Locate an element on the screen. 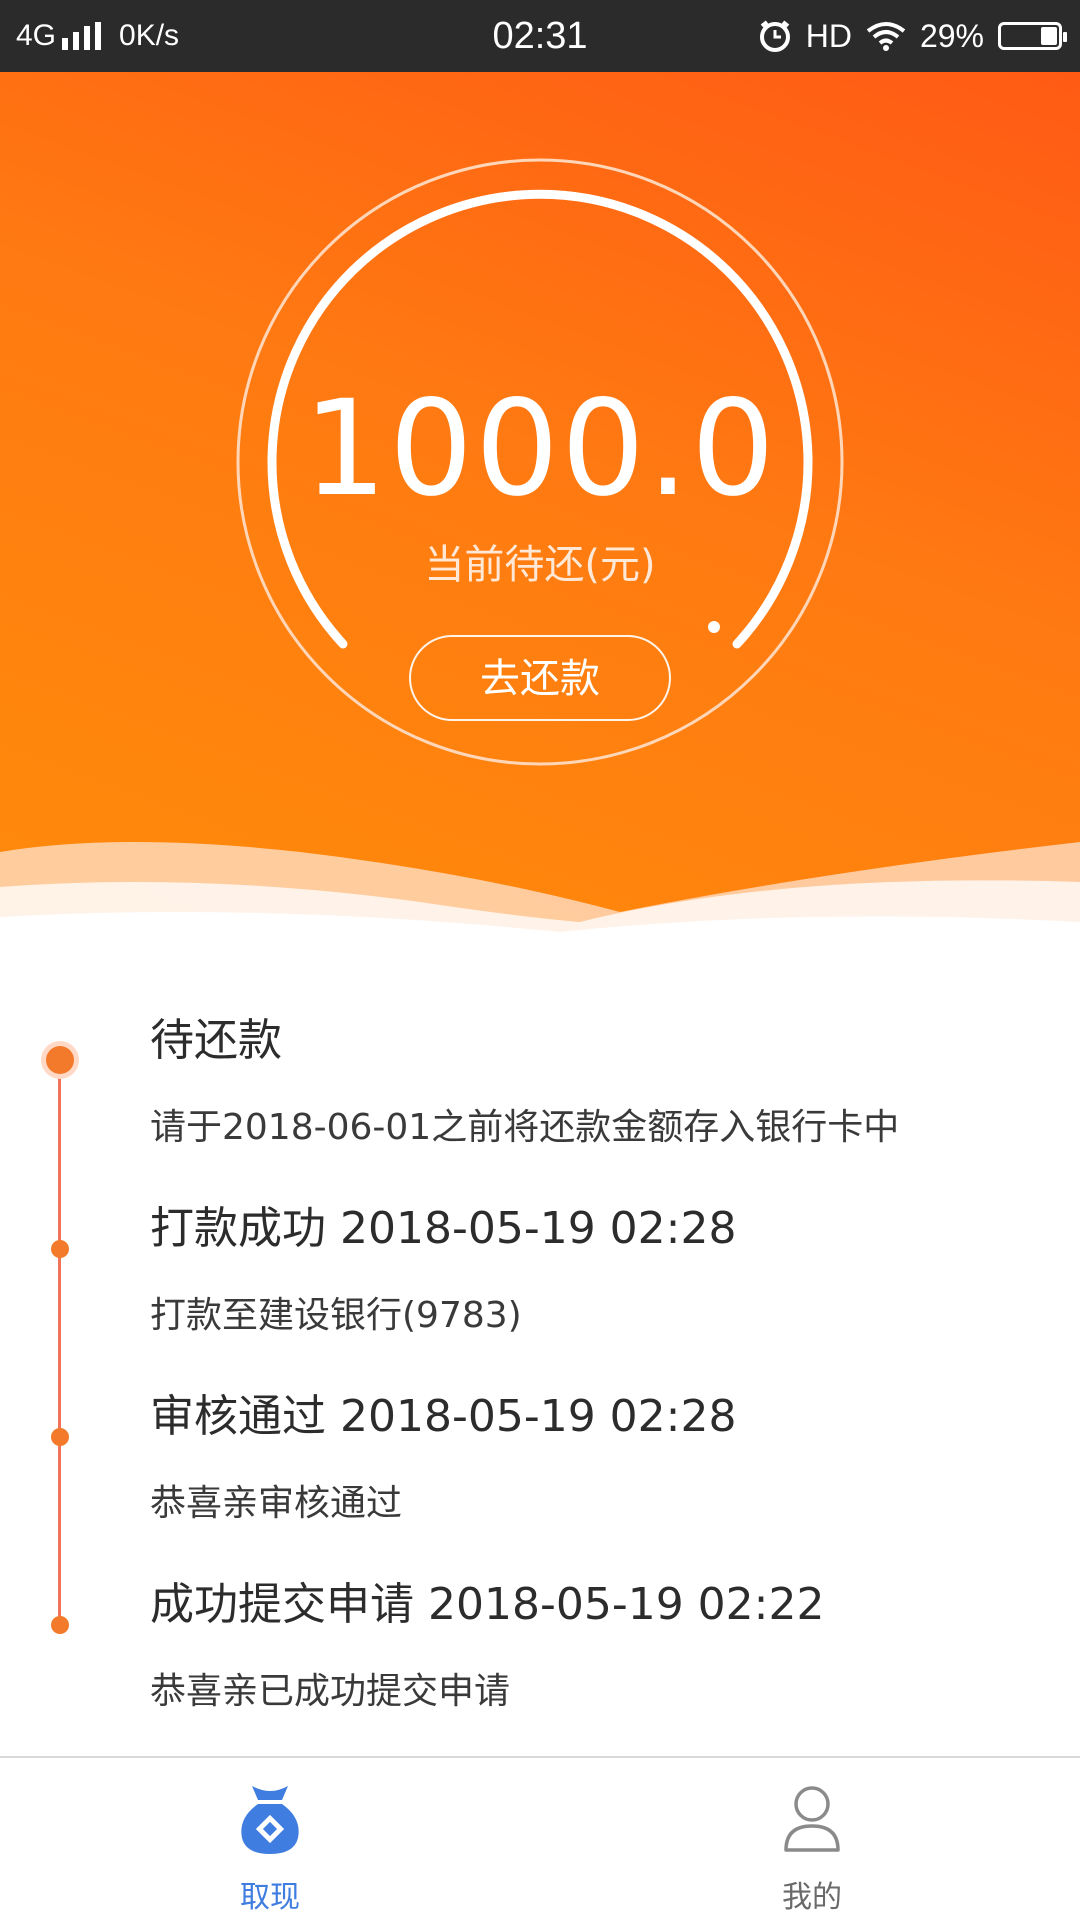  timeline-subtitle: 恭喜亲审核通过 is located at coordinates (276, 1503).